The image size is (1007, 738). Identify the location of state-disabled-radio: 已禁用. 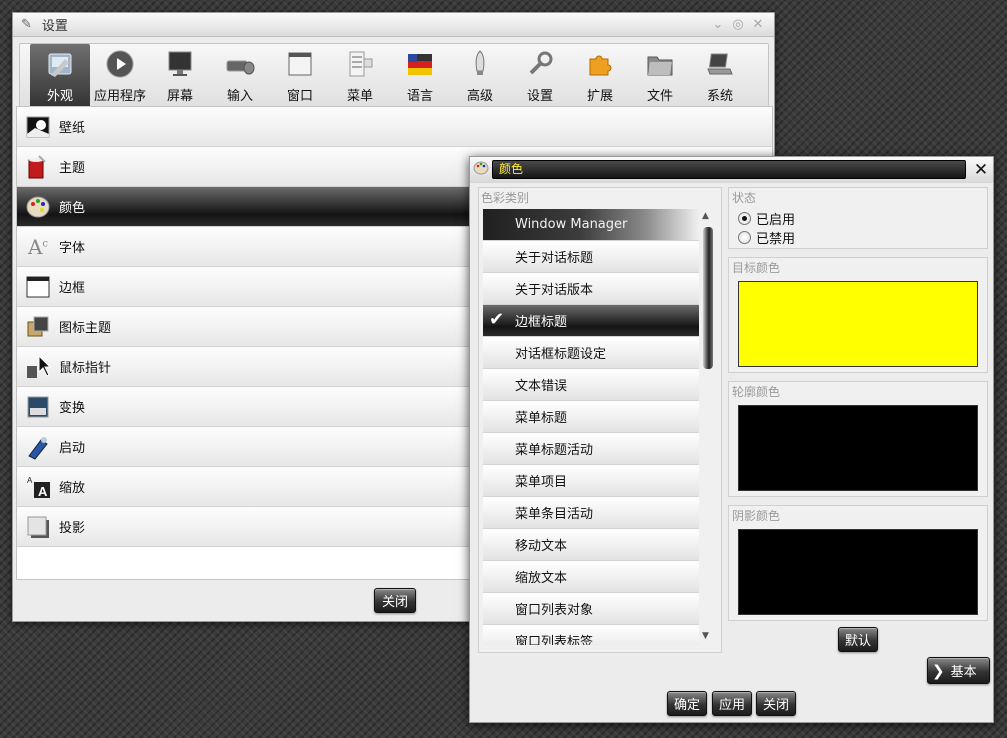
(766, 237).